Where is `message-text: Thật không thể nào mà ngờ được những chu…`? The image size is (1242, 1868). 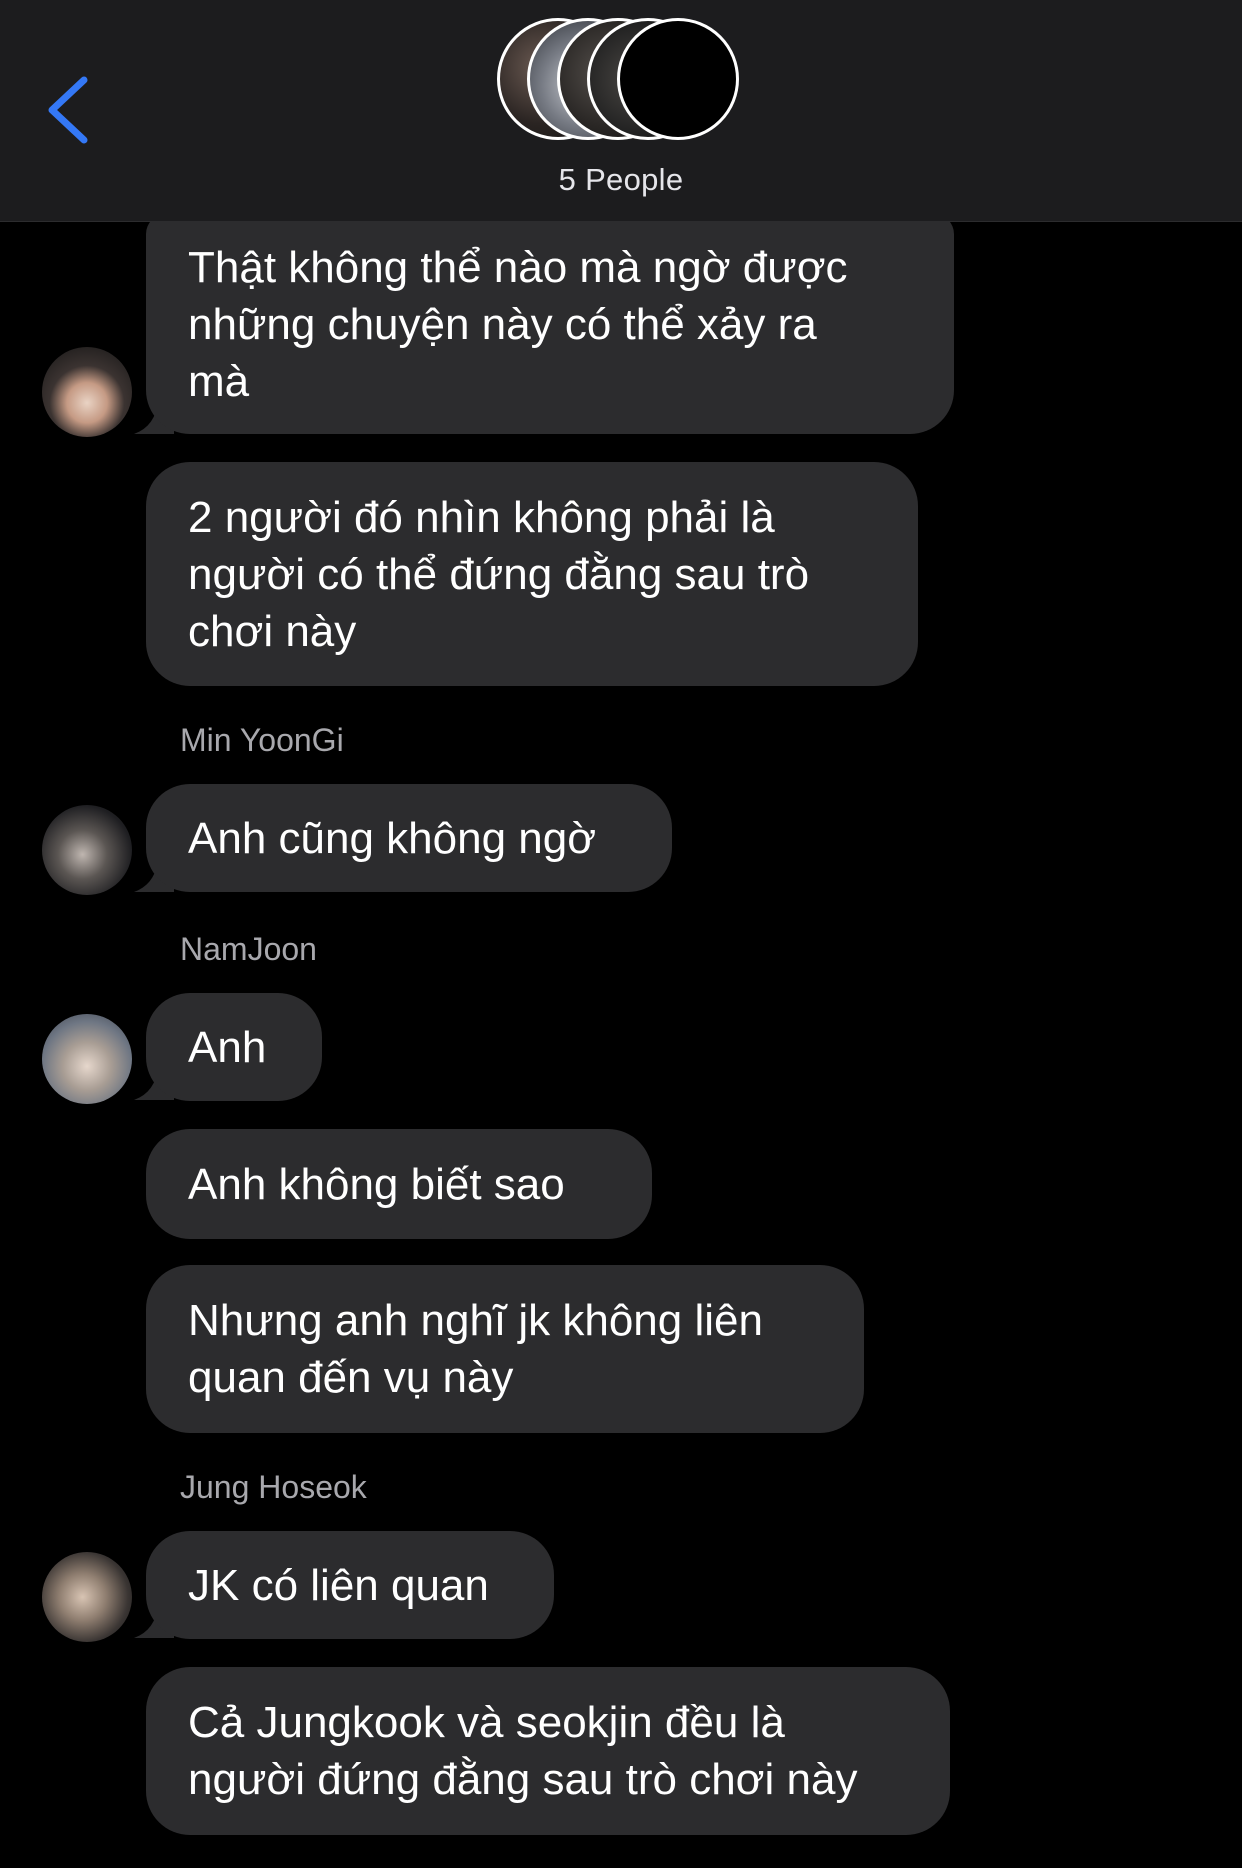
message-text: Thật không thể nào mà ngờ được những chu… is located at coordinates (518, 324).